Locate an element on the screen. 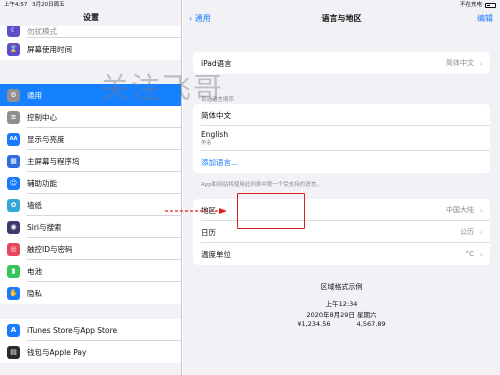  sidebar-group-store: AiTunes Store与App Store ▤ 钱包与Apple Pay is located at coordinates (90, 341).